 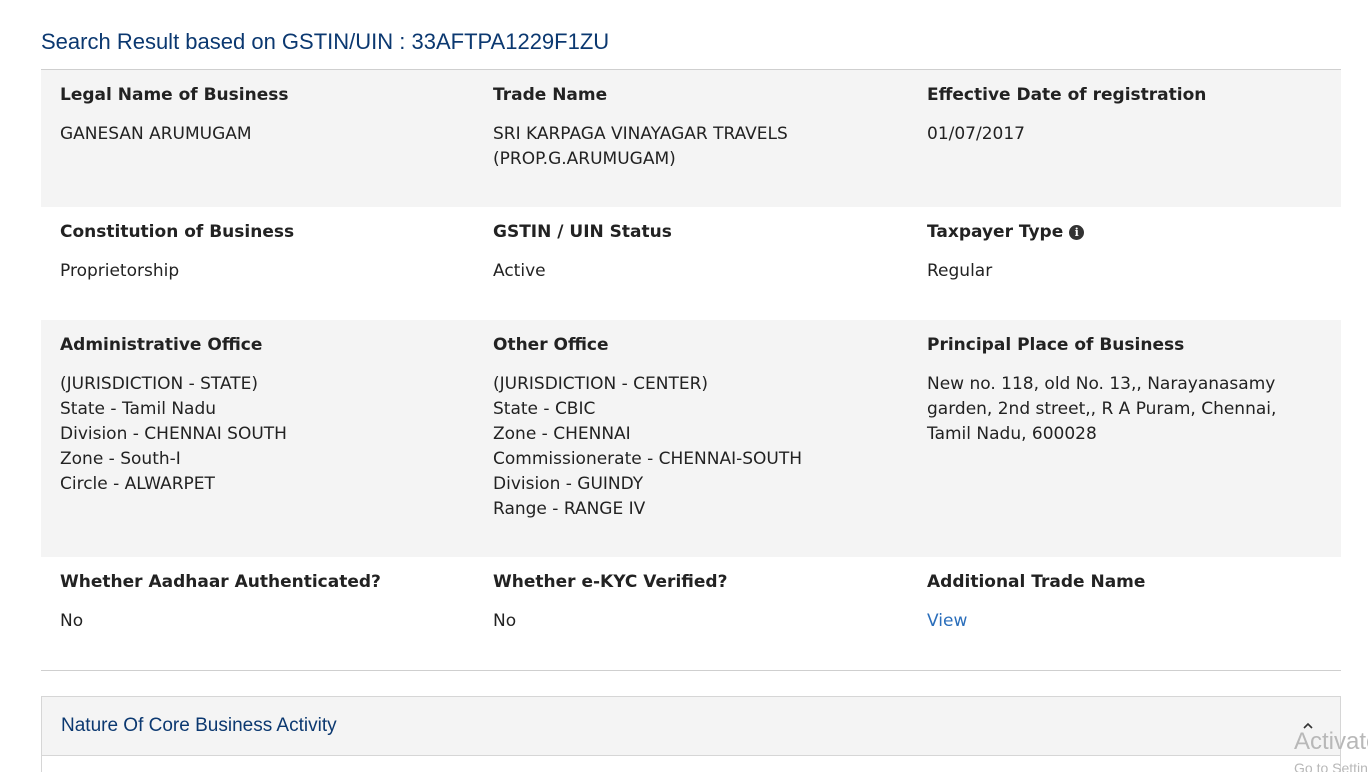 I want to click on other-office-line: (JURISDICTION - CENTER), so click(x=601, y=384).